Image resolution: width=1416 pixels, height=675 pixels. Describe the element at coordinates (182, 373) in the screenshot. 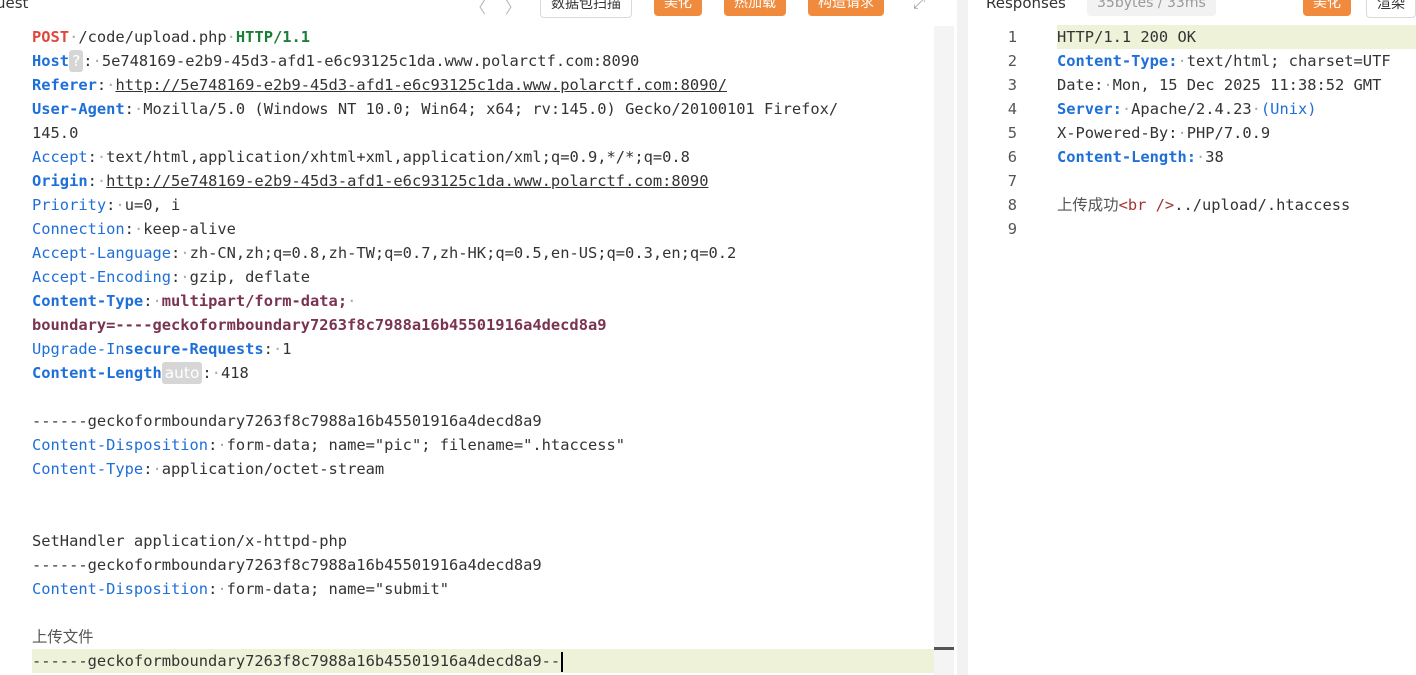

I see `auto-badge: auto` at that location.